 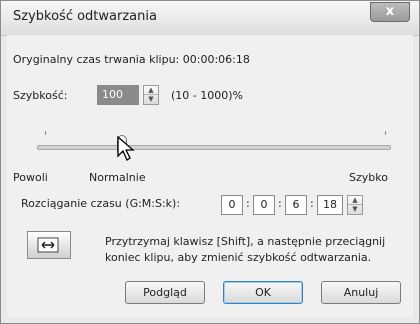 What do you see at coordinates (40, 95) in the screenshot?
I see `speed-label: Szybkość:` at bounding box center [40, 95].